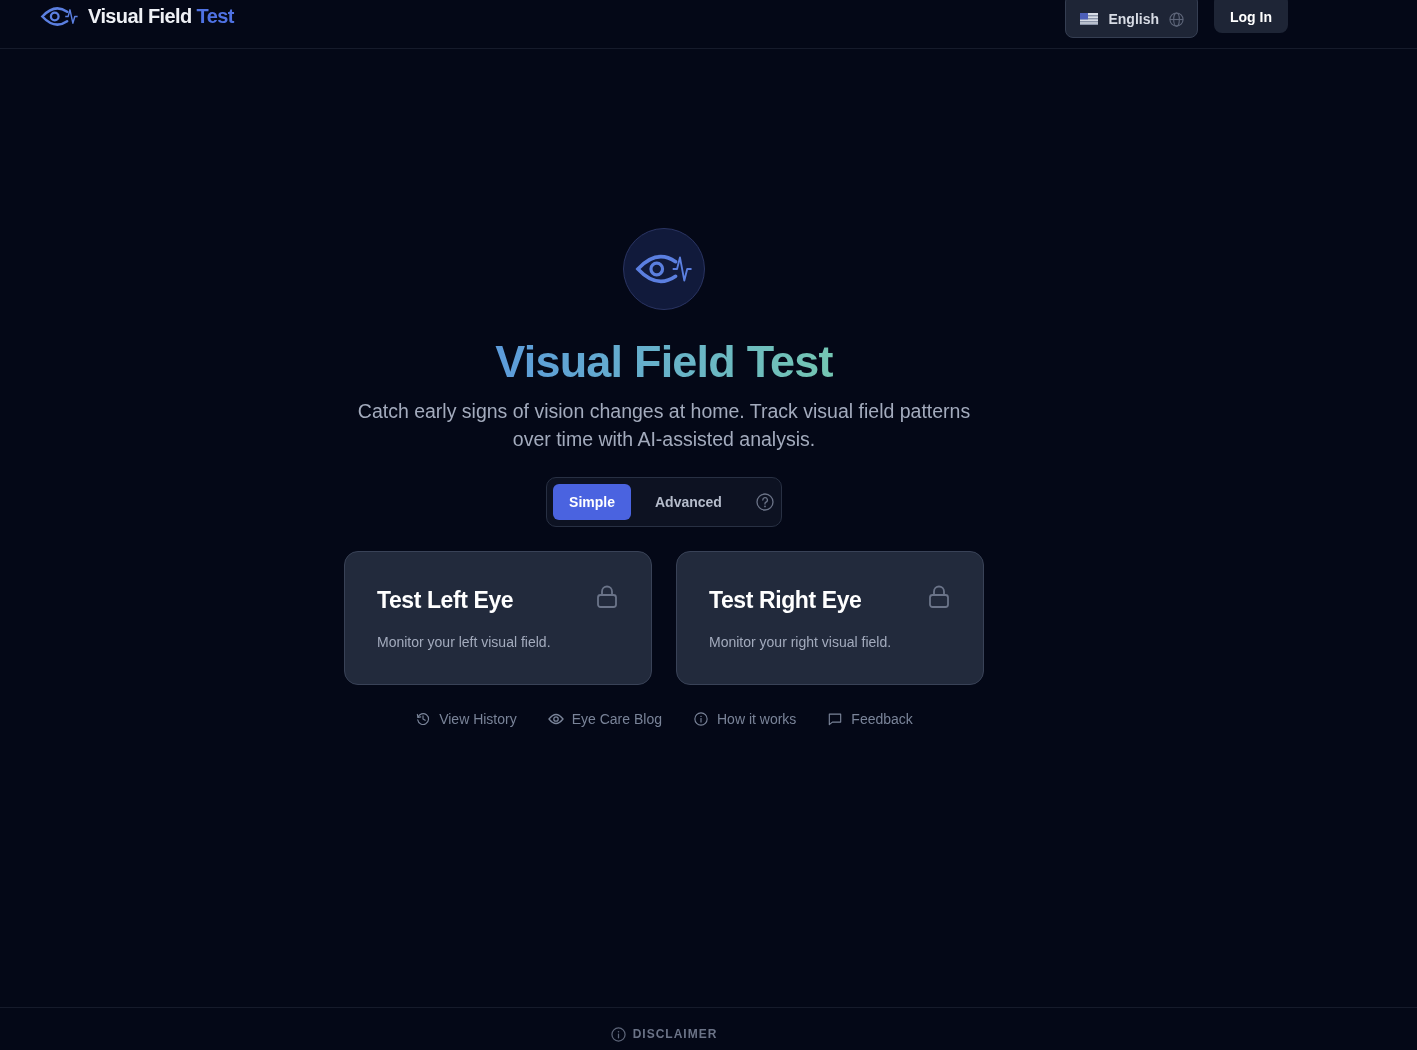 The height and width of the screenshot is (1050, 1417). Describe the element at coordinates (604, 719) in the screenshot. I see `footer-link: Eye Care Blog` at that location.